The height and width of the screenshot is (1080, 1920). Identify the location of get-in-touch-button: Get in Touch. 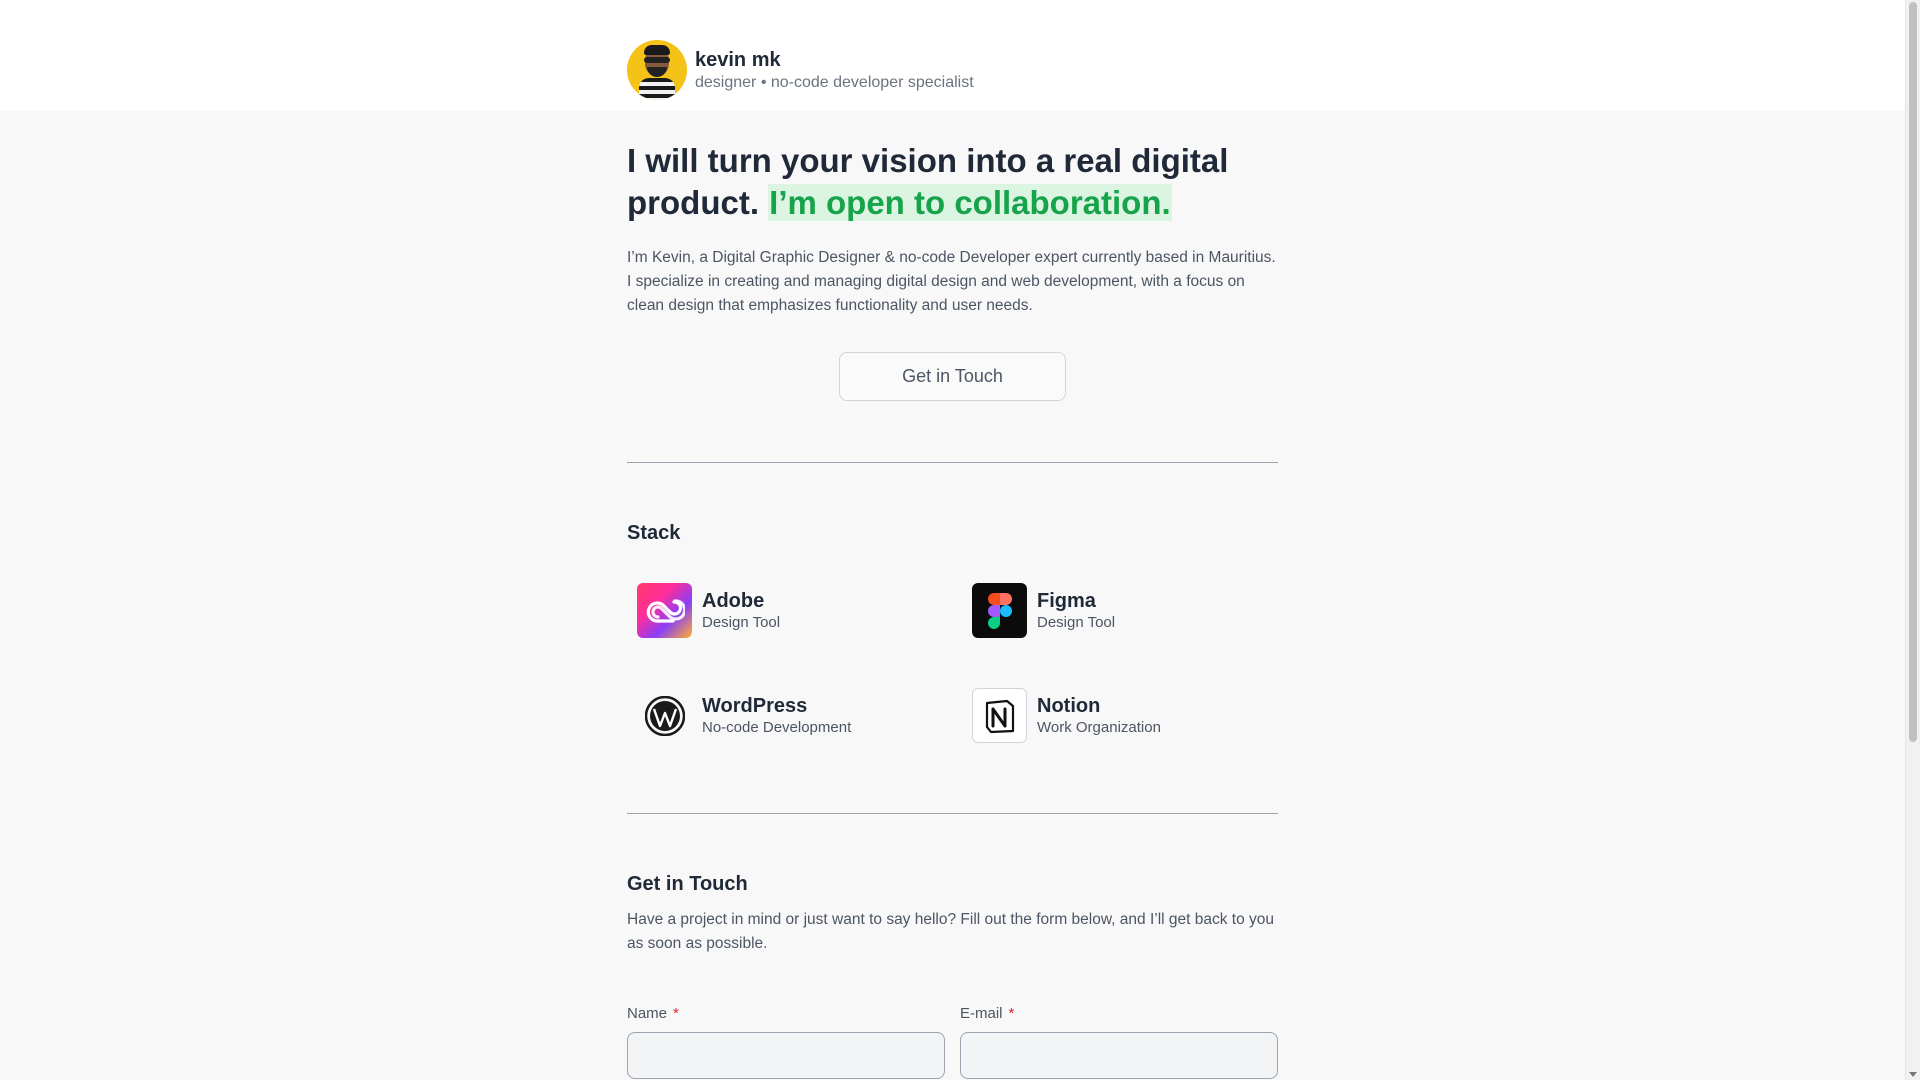
(952, 376).